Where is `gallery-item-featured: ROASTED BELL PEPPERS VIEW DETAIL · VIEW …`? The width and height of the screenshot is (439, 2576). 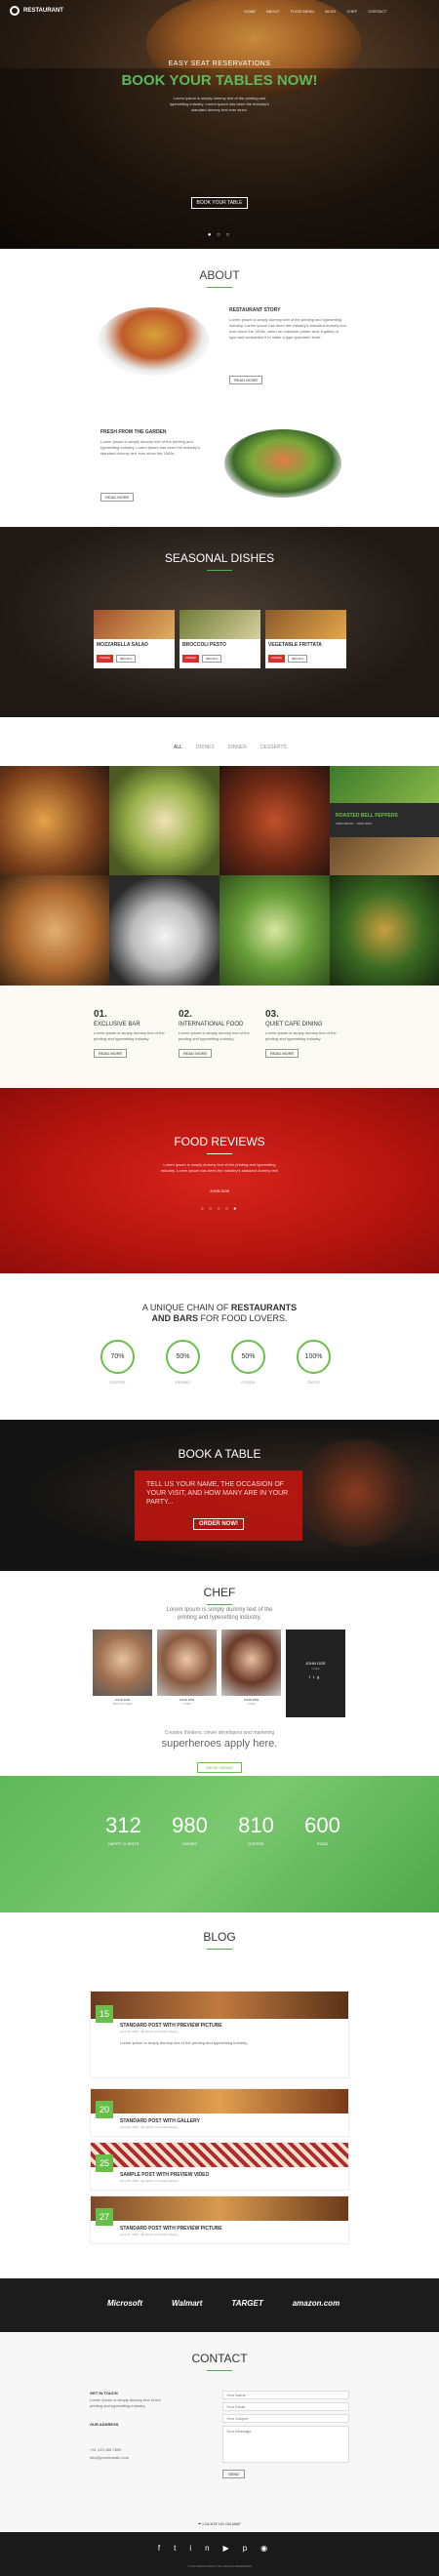 gallery-item-featured: ROASTED BELL PEPPERS VIEW DETAIL · VIEW … is located at coordinates (384, 820).